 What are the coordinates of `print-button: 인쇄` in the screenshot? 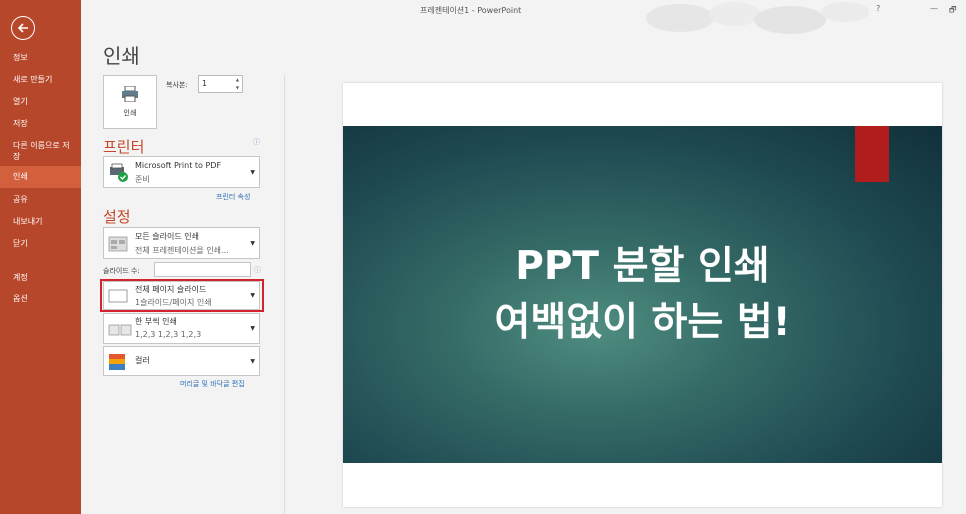 It's located at (130, 102).